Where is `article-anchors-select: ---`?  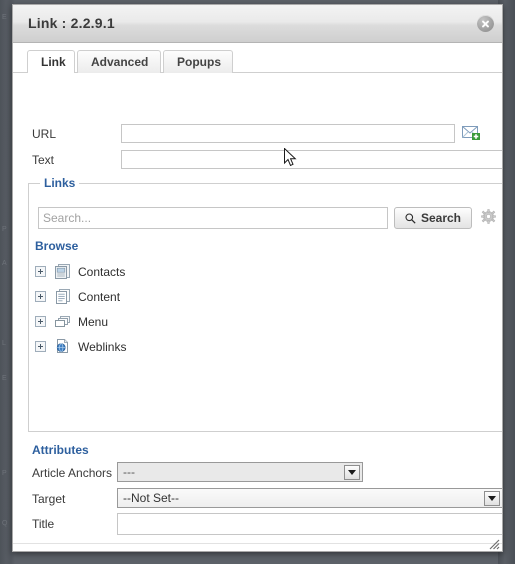 article-anchors-select: --- is located at coordinates (240, 472).